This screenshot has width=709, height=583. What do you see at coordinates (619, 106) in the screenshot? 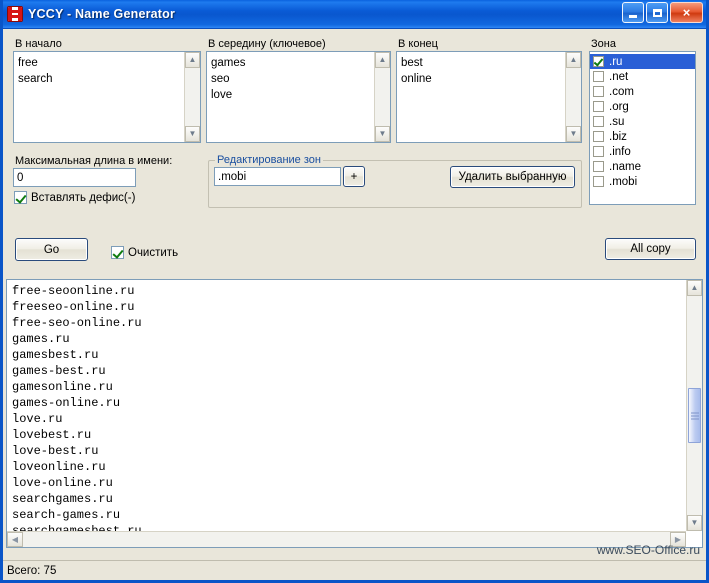
I see `zone-item-label: .org` at bounding box center [619, 106].